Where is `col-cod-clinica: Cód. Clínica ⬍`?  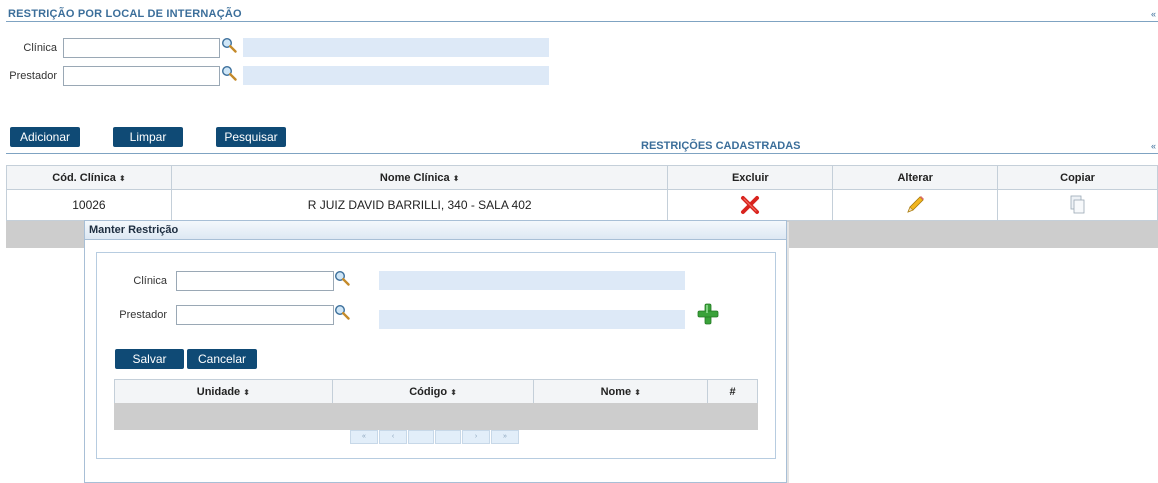 col-cod-clinica: Cód. Clínica ⬍ is located at coordinates (89, 177).